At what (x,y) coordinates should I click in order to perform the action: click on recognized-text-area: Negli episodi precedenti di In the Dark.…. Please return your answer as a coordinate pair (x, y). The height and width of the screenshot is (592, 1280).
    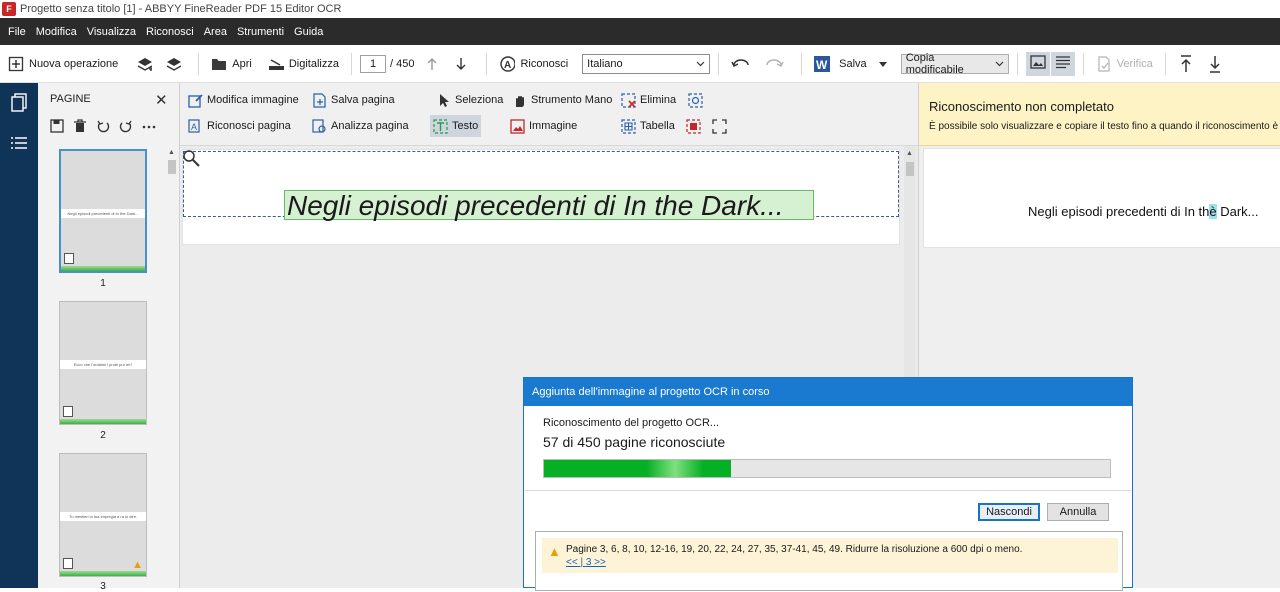
    Looking at the image, I should click on (549, 205).